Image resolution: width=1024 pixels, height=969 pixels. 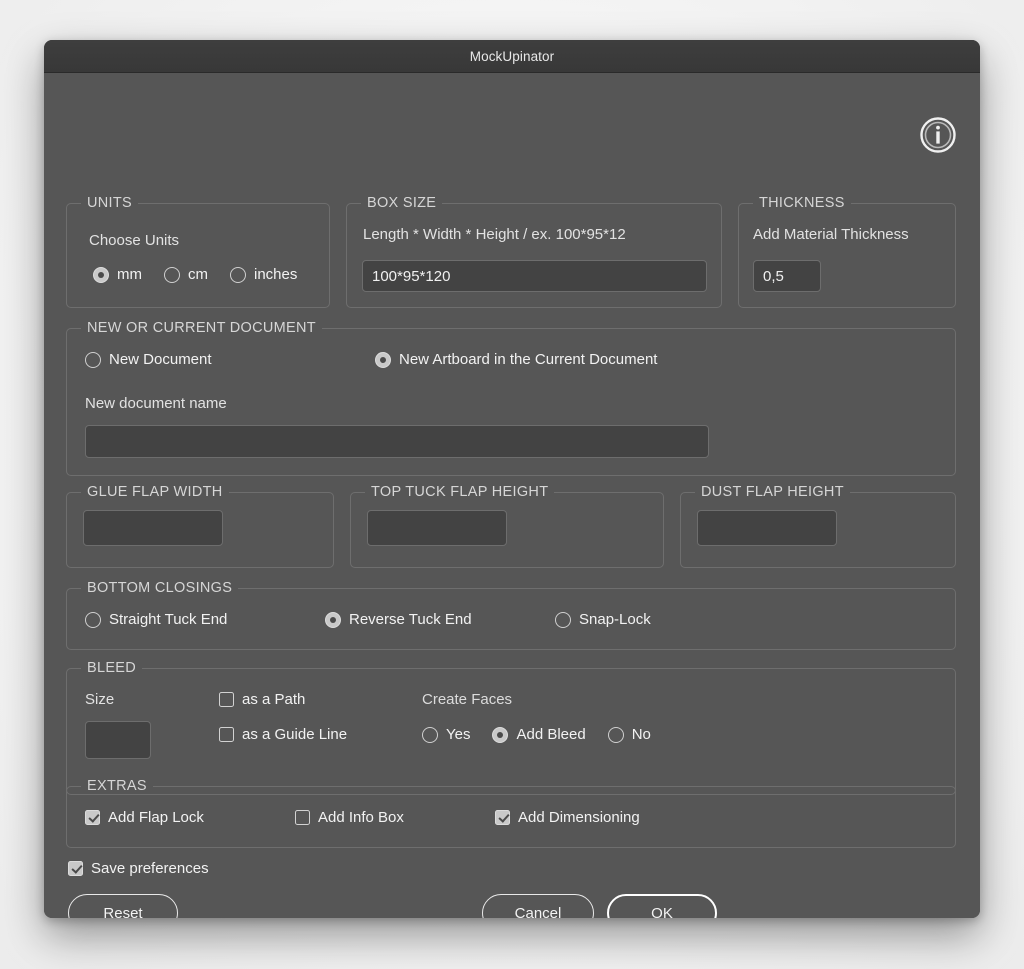 What do you see at coordinates (534, 276) in the screenshot?
I see `box-size-input` at bounding box center [534, 276].